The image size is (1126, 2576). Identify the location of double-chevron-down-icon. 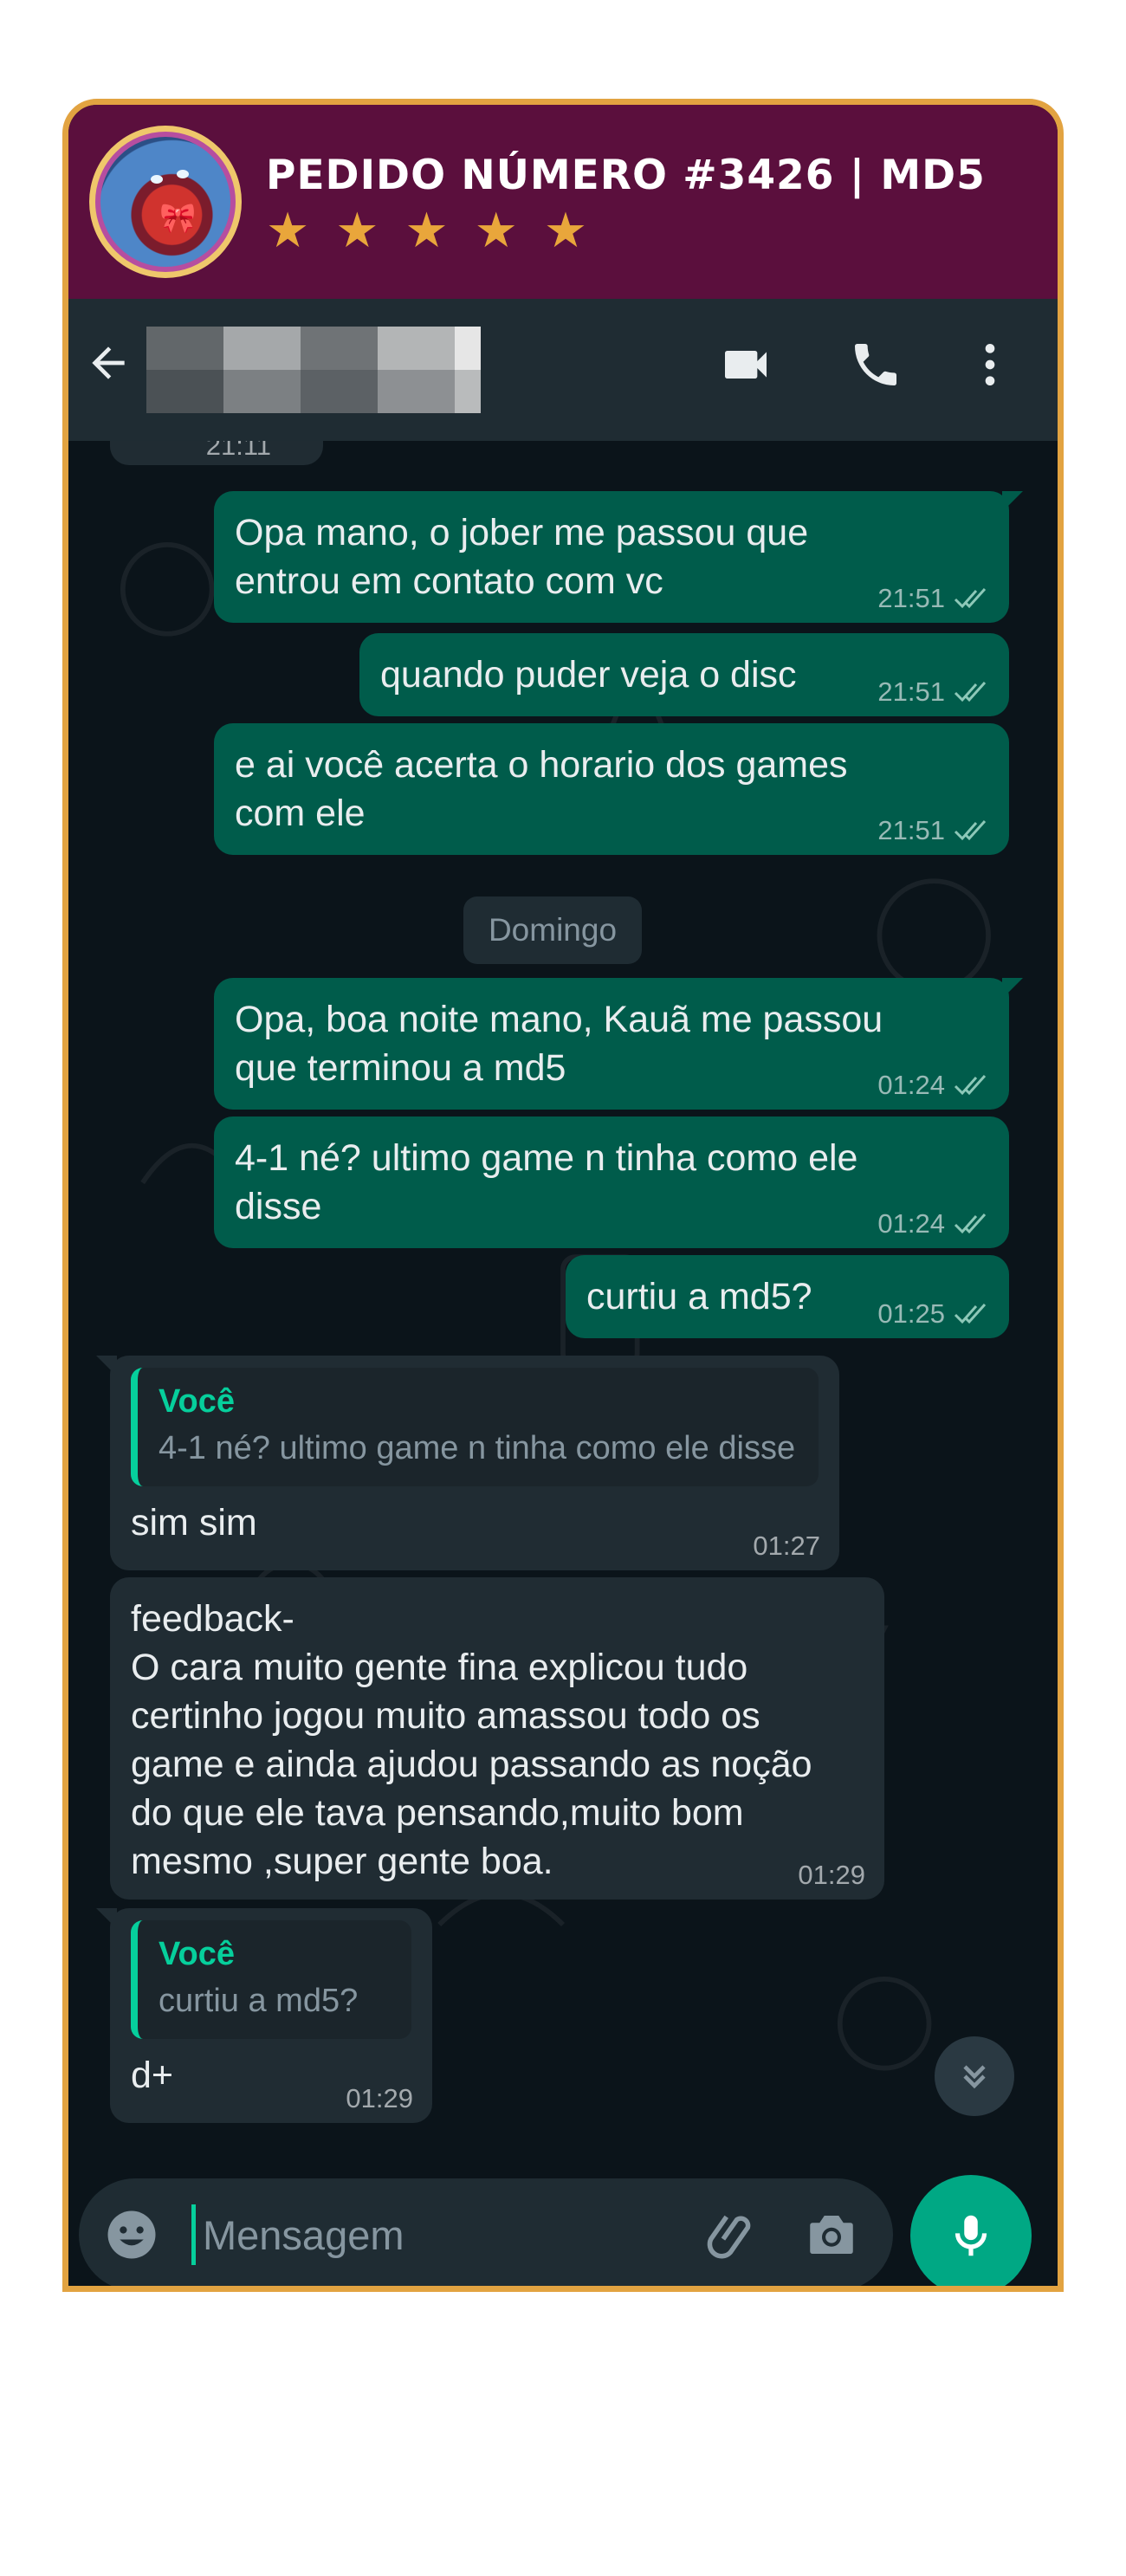
(974, 2077).